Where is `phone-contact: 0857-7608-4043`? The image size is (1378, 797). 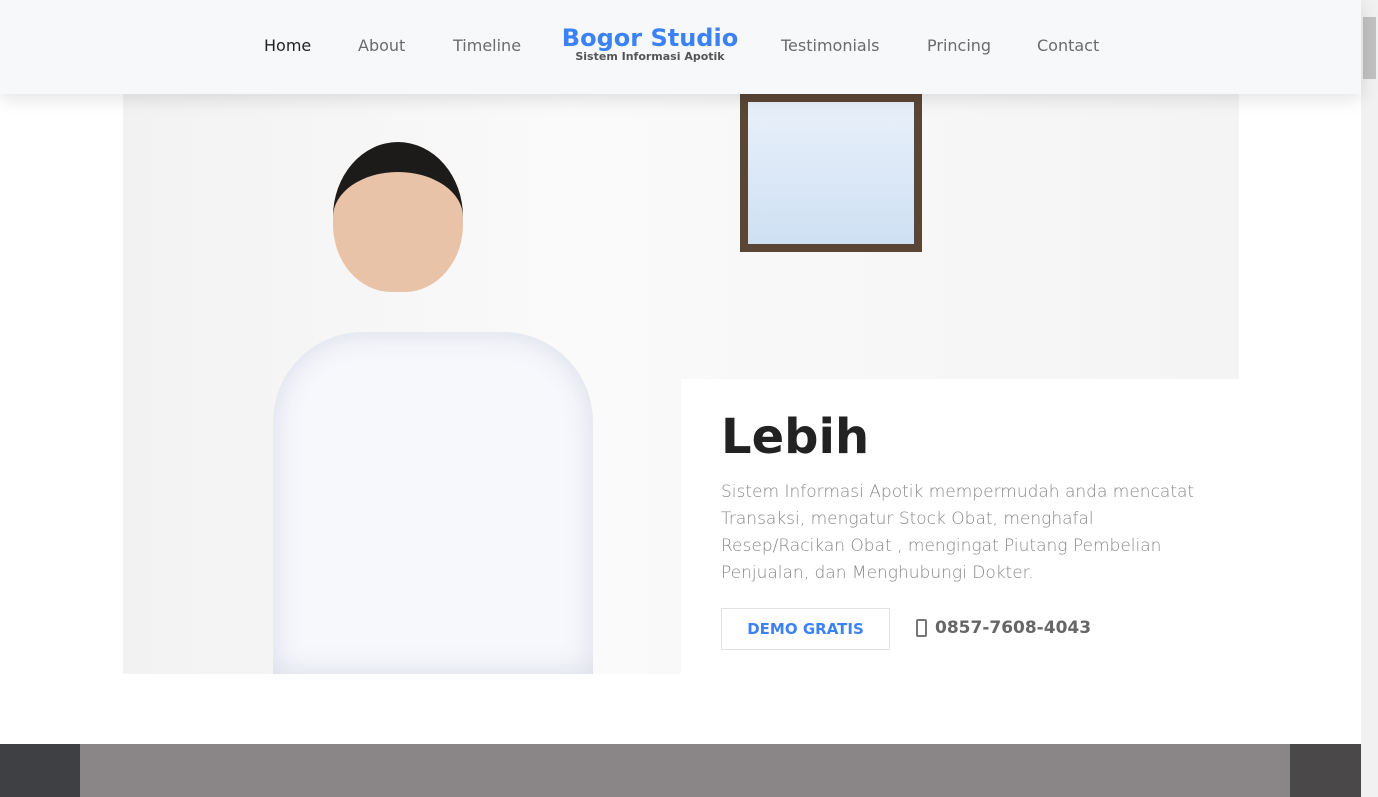 phone-contact: 0857-7608-4043 is located at coordinates (1003, 628).